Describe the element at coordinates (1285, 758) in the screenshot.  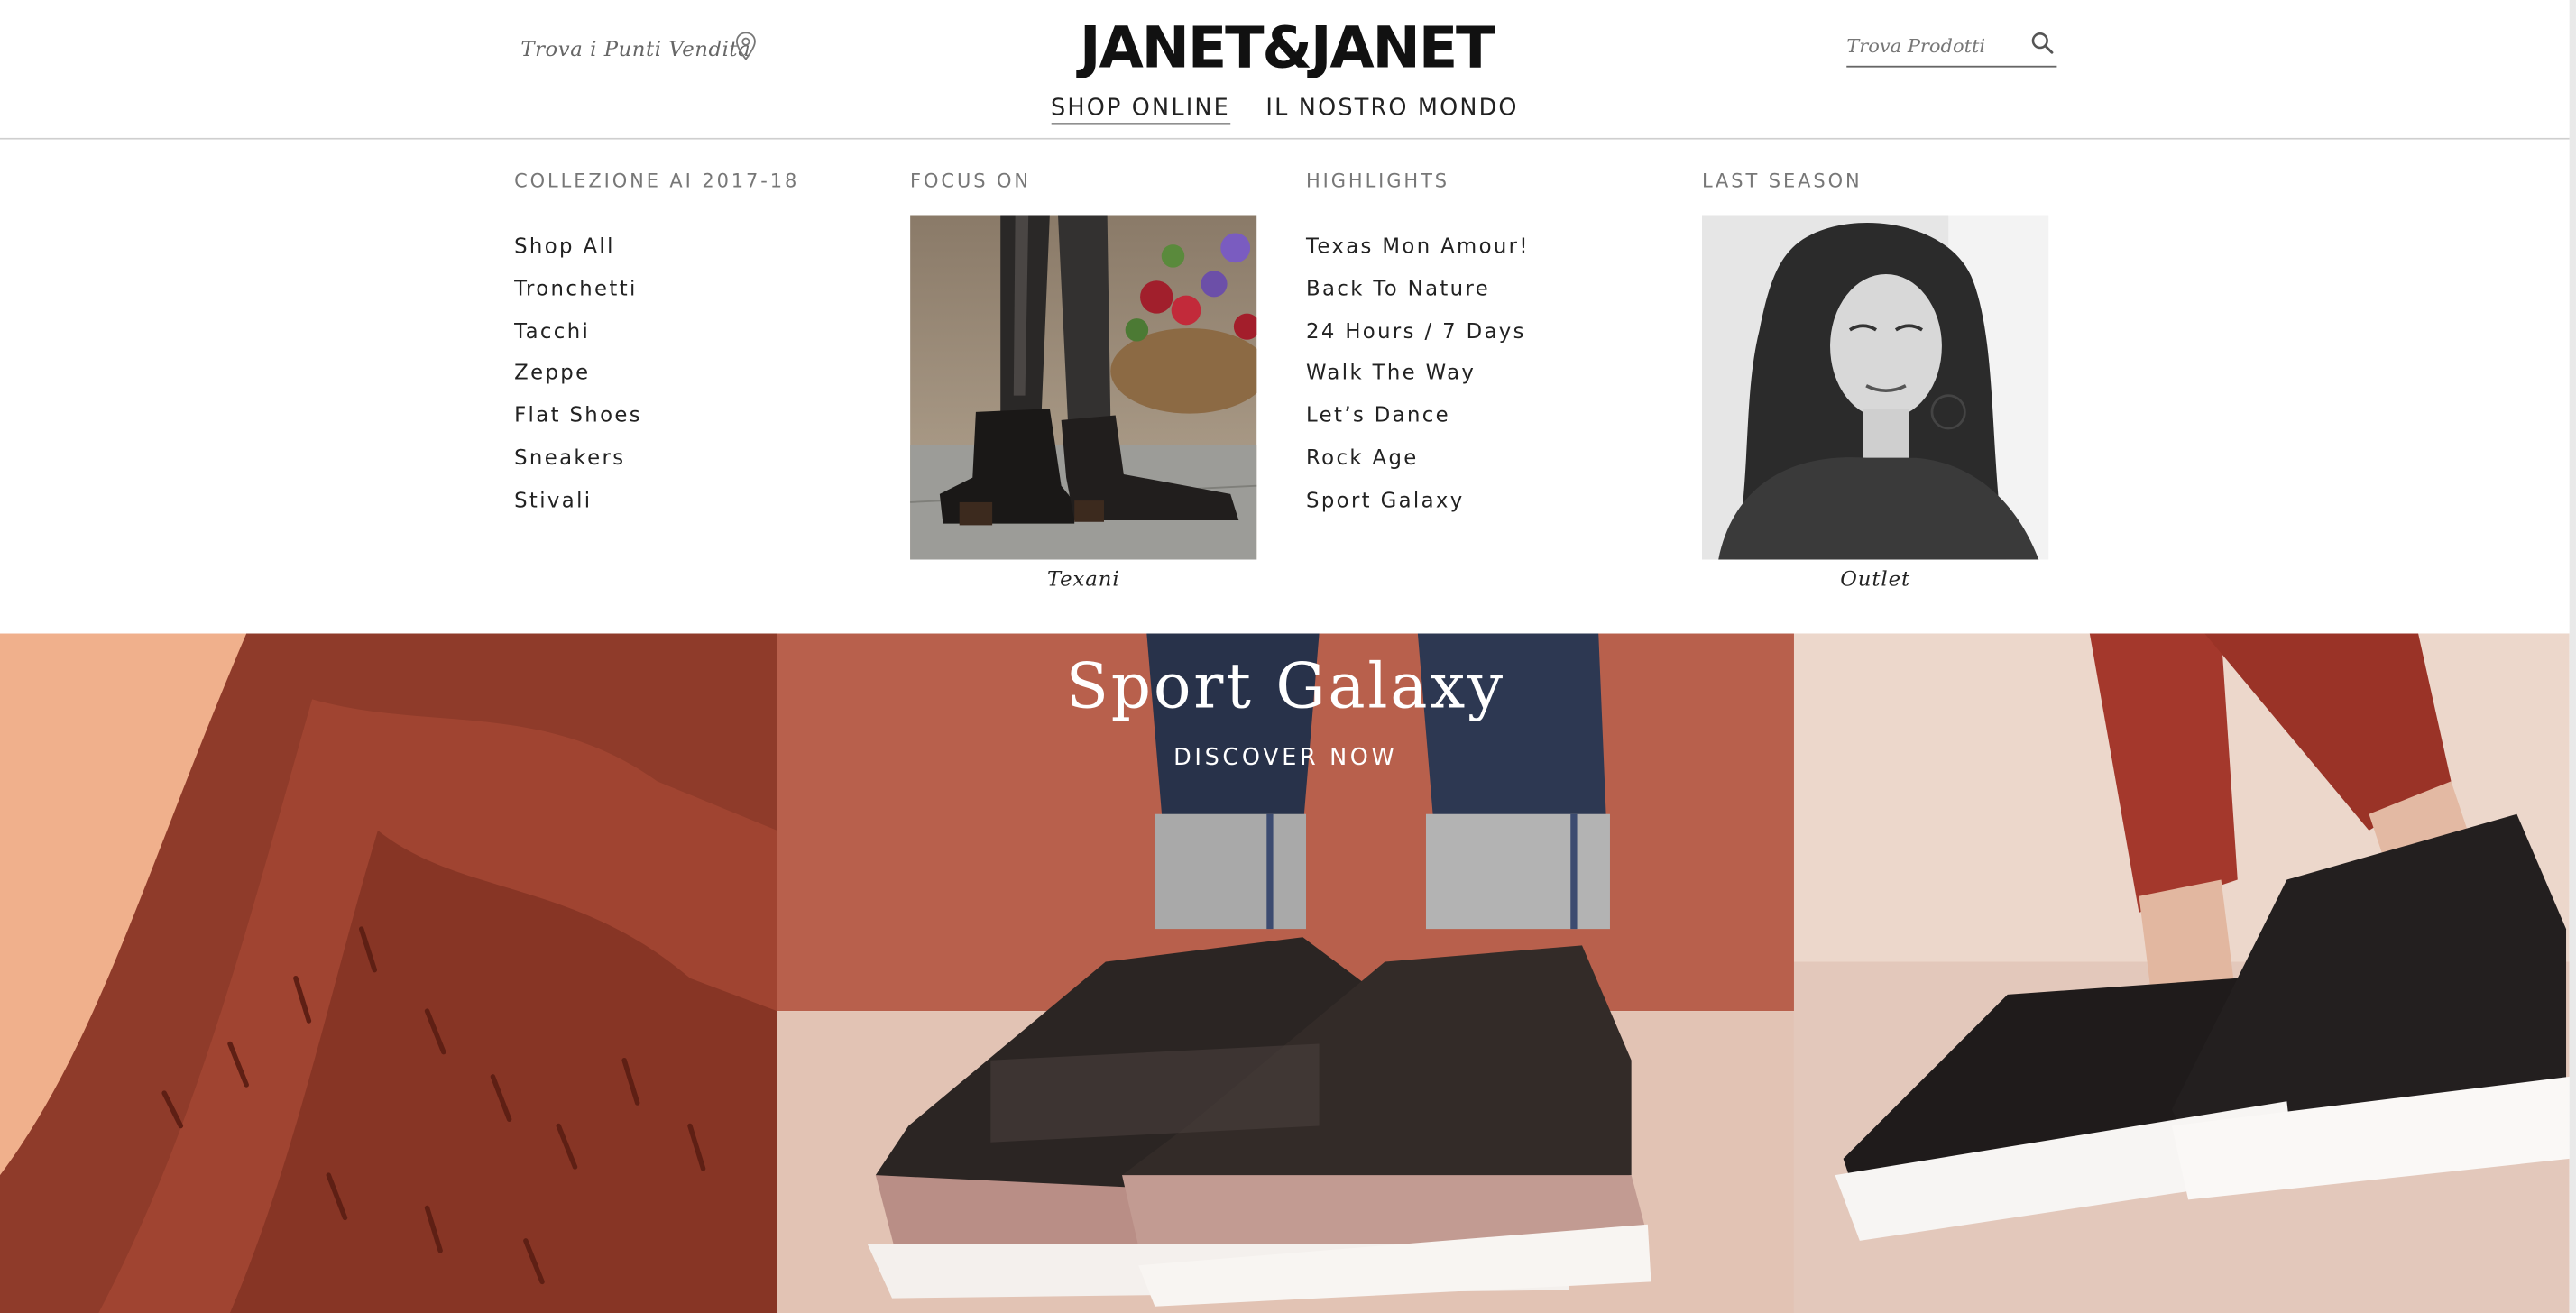
I see `discover-now-link: DISCOVER NOW` at that location.